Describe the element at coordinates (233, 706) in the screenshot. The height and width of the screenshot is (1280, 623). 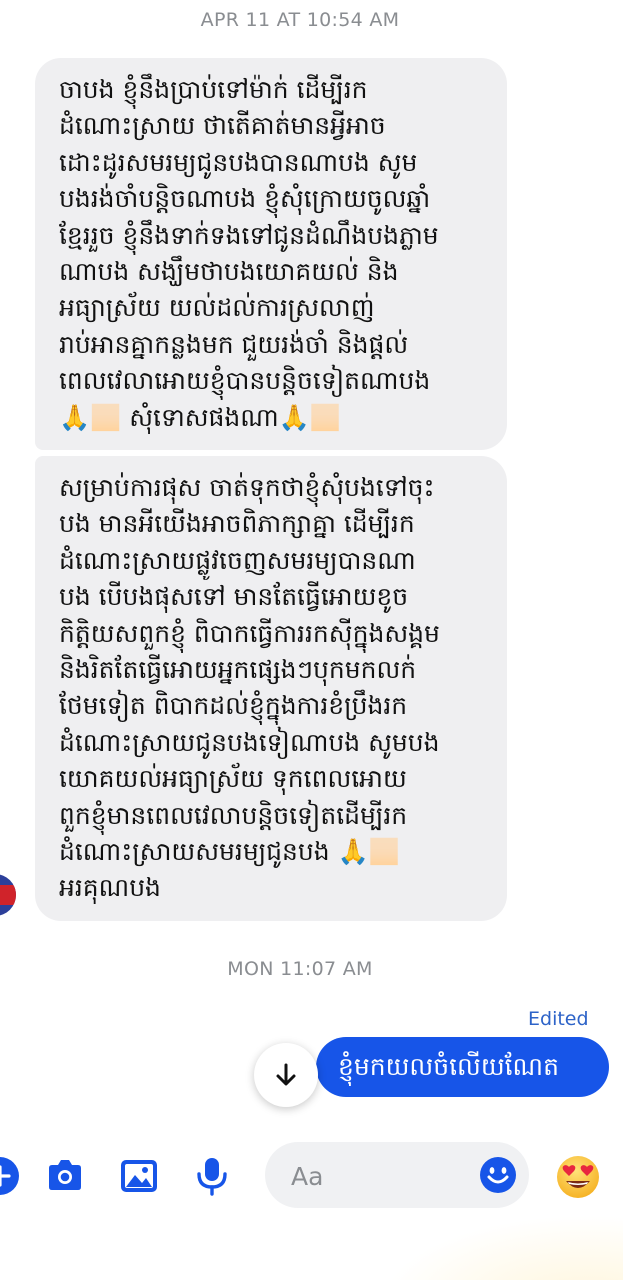
I see `message-line: ថែមទៀត ពិបាកដល់ខ្ញុំក្នុងការខំប្រឹងរក` at that location.